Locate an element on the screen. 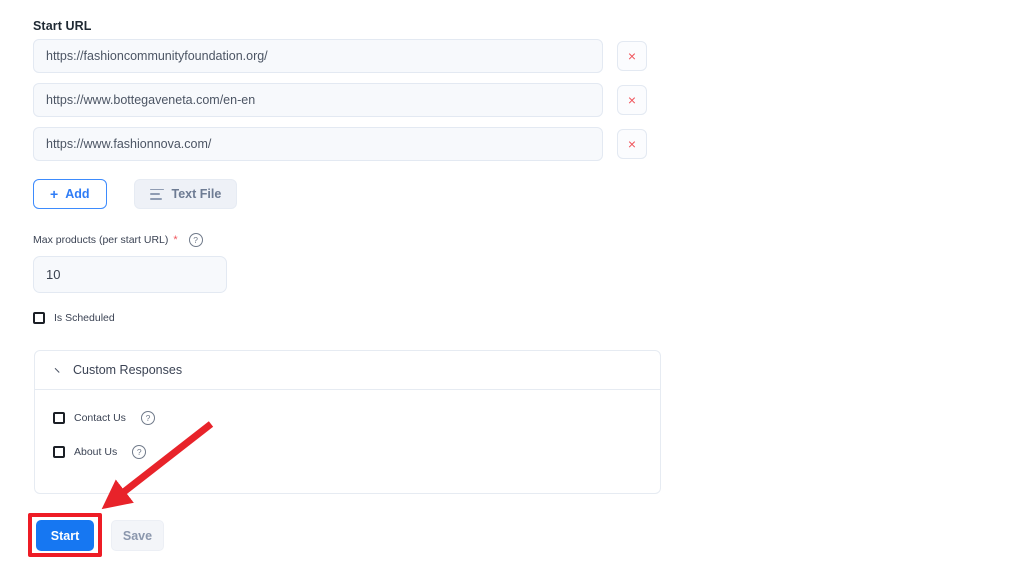 The width and height of the screenshot is (1024, 561). save-button: Save is located at coordinates (137, 535).